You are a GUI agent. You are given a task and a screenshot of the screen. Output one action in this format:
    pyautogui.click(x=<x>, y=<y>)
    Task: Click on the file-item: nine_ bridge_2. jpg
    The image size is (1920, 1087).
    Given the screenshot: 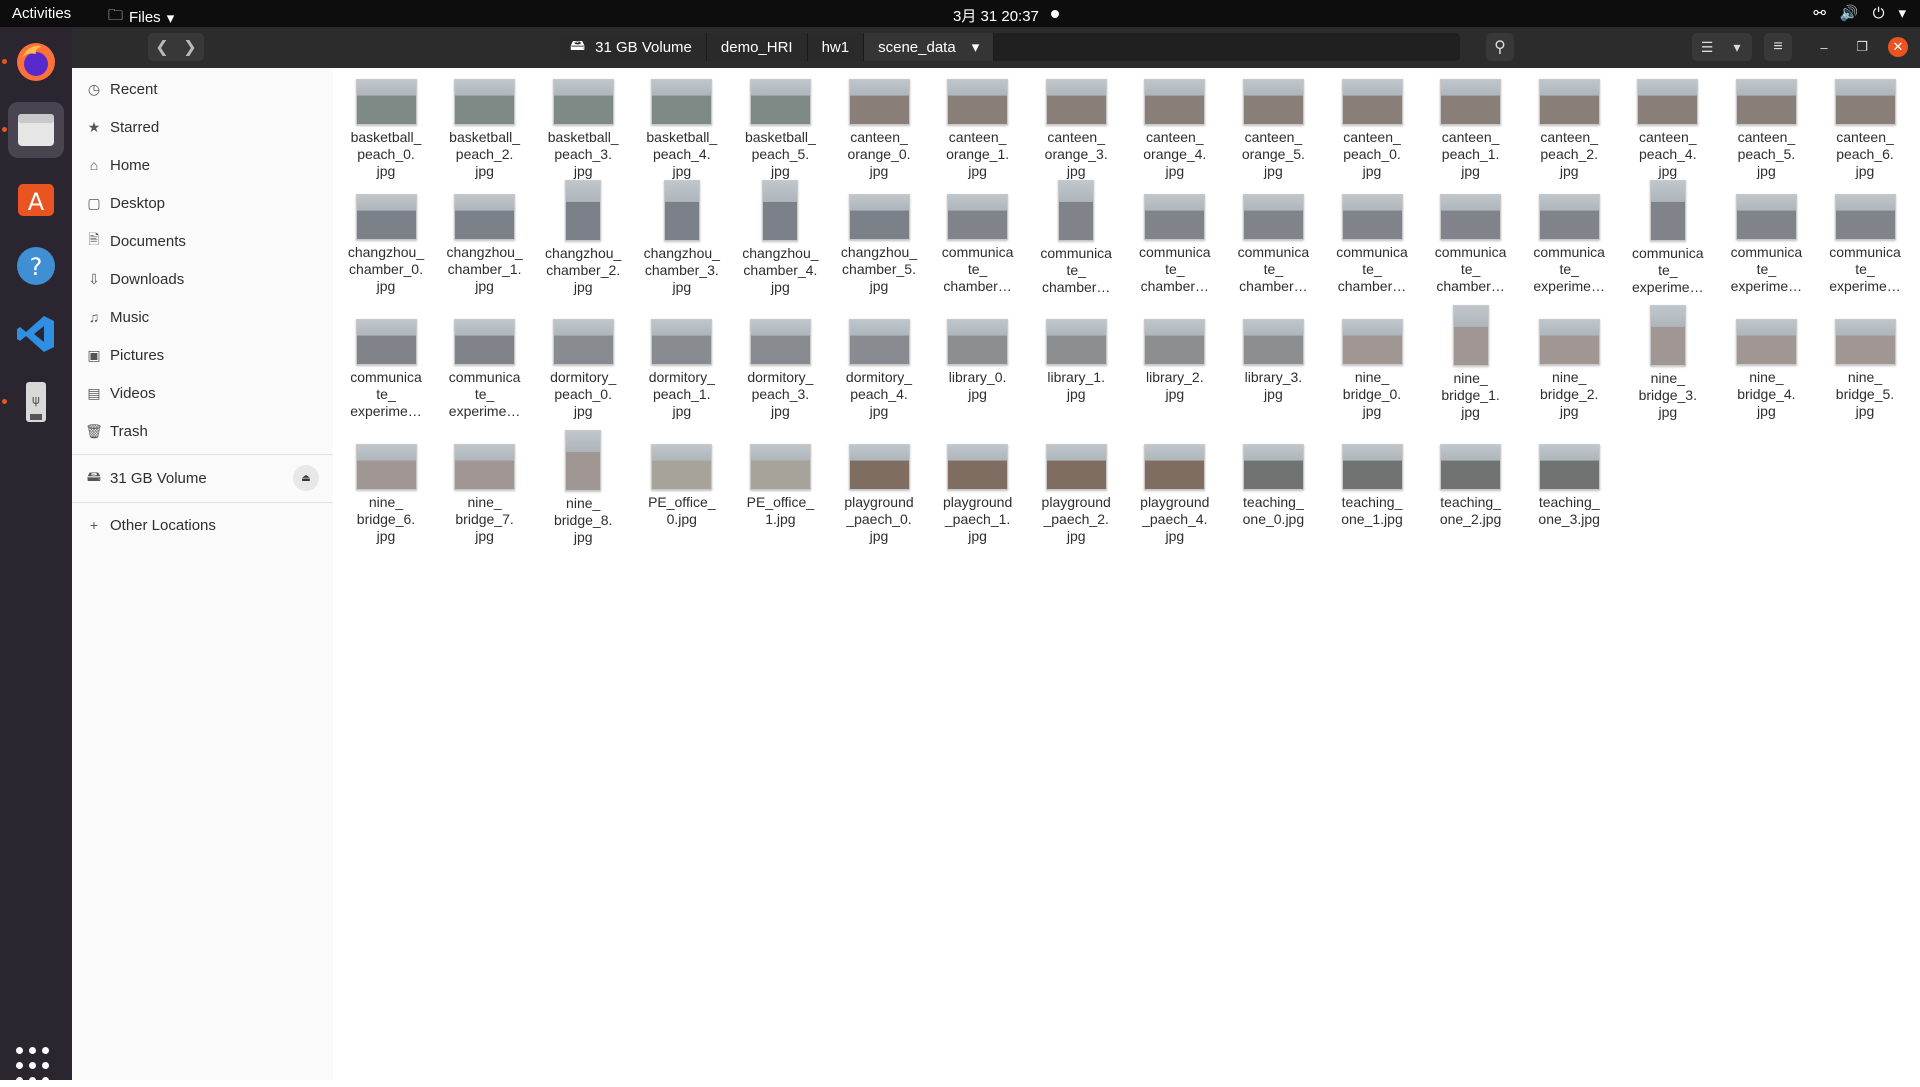 What is the action you would take?
    pyautogui.click(x=1569, y=369)
    